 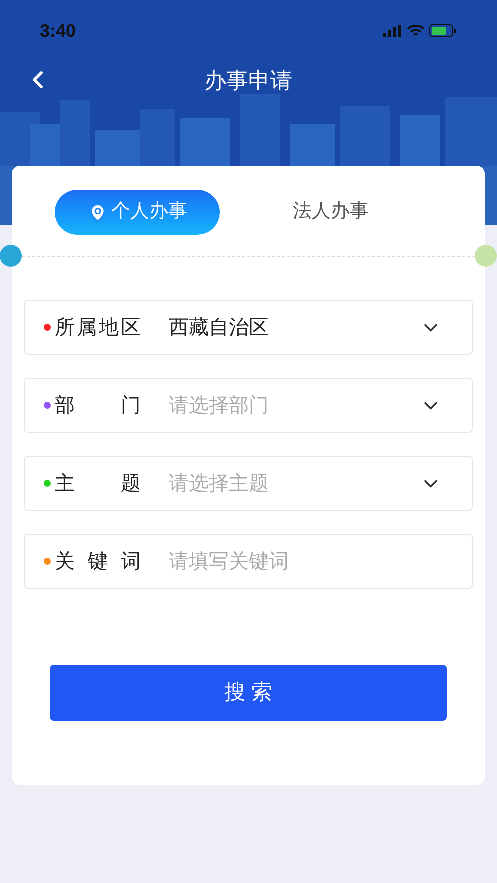 I want to click on input-field: 关 键 词 请填写关键词, so click(x=248, y=561).